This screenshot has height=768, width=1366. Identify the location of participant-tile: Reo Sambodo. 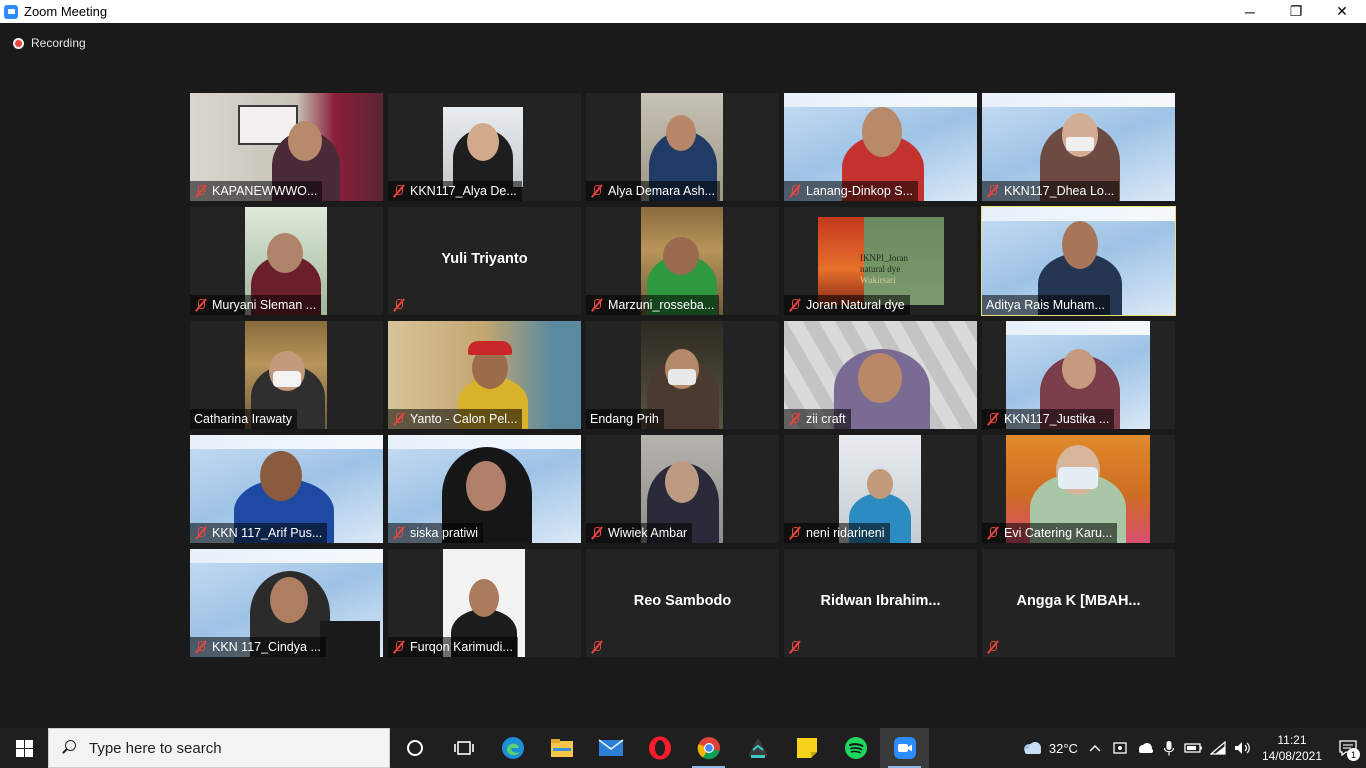
(682, 603).